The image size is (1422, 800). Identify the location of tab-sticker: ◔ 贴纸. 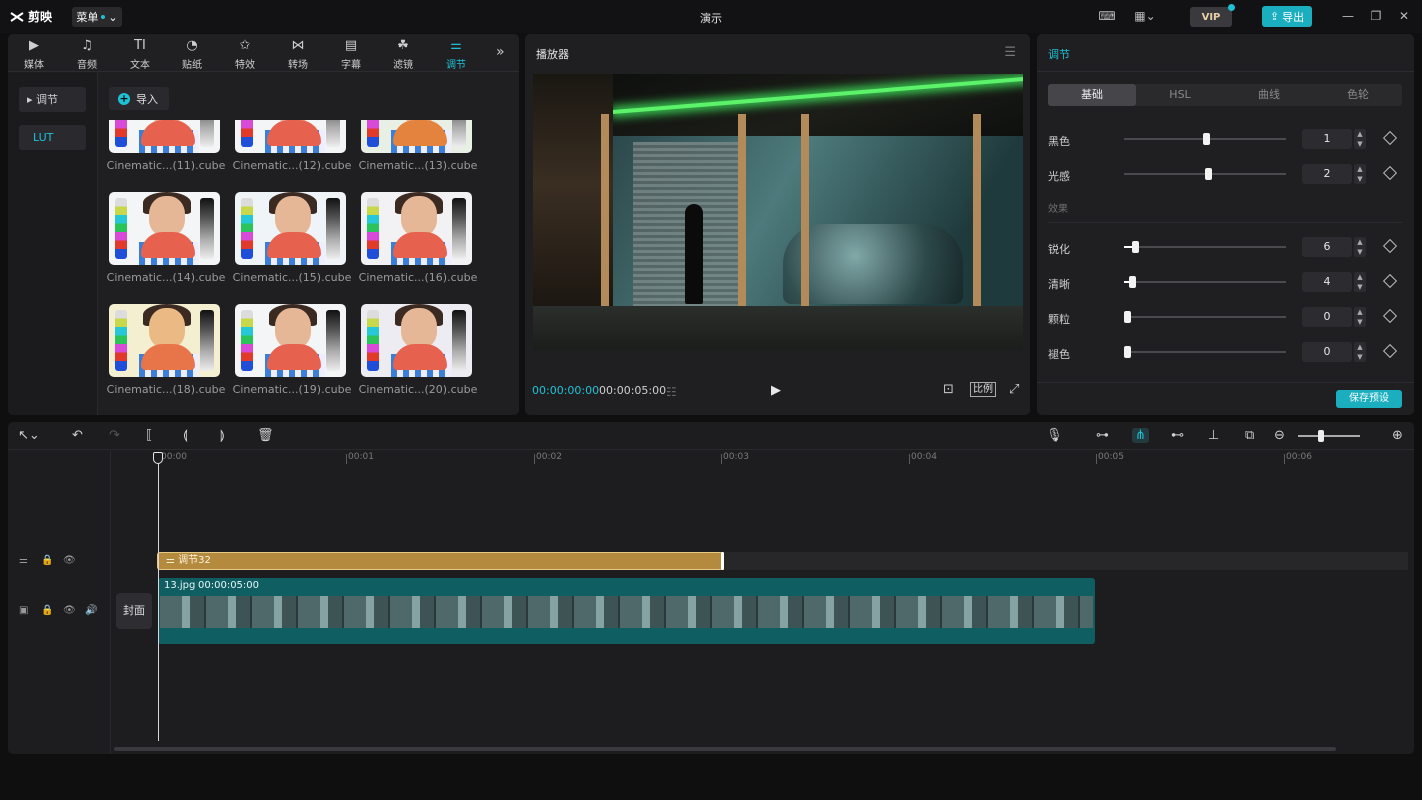
(192, 54).